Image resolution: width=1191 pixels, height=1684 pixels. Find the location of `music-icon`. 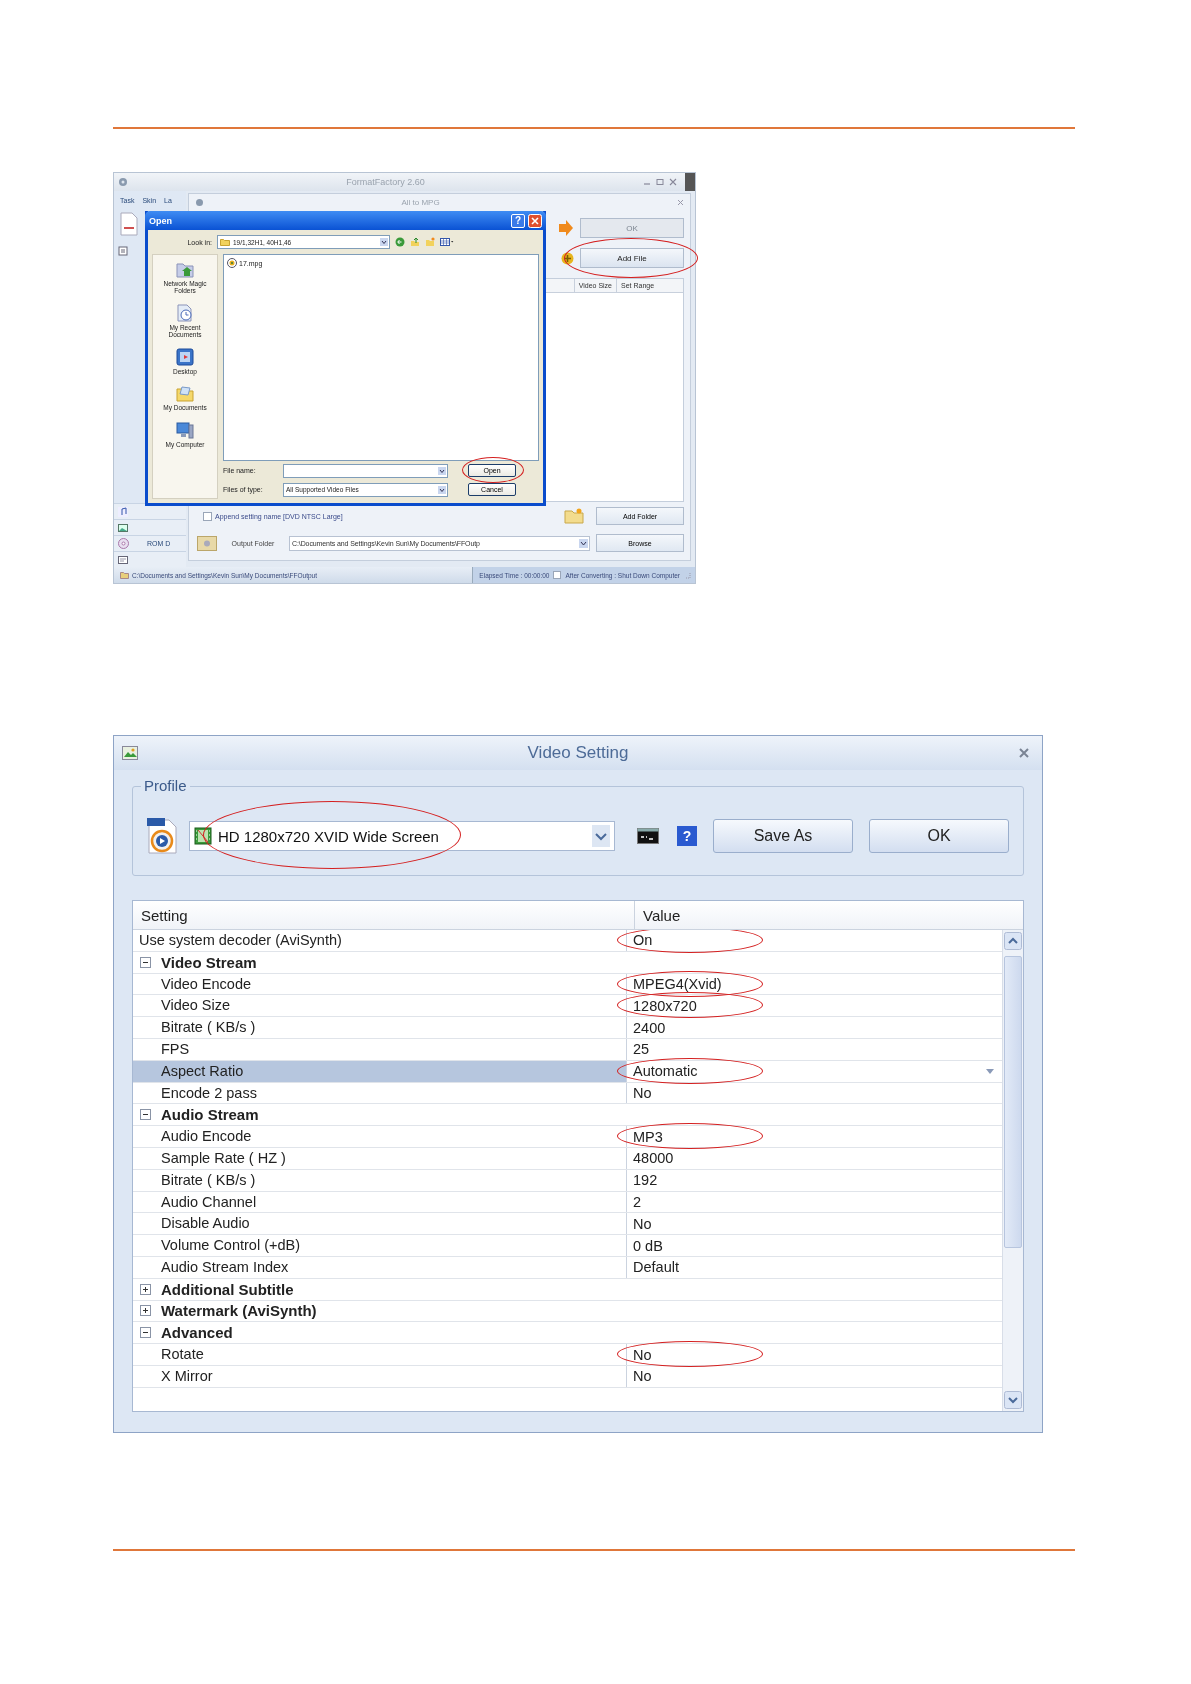

music-icon is located at coordinates (123, 511).